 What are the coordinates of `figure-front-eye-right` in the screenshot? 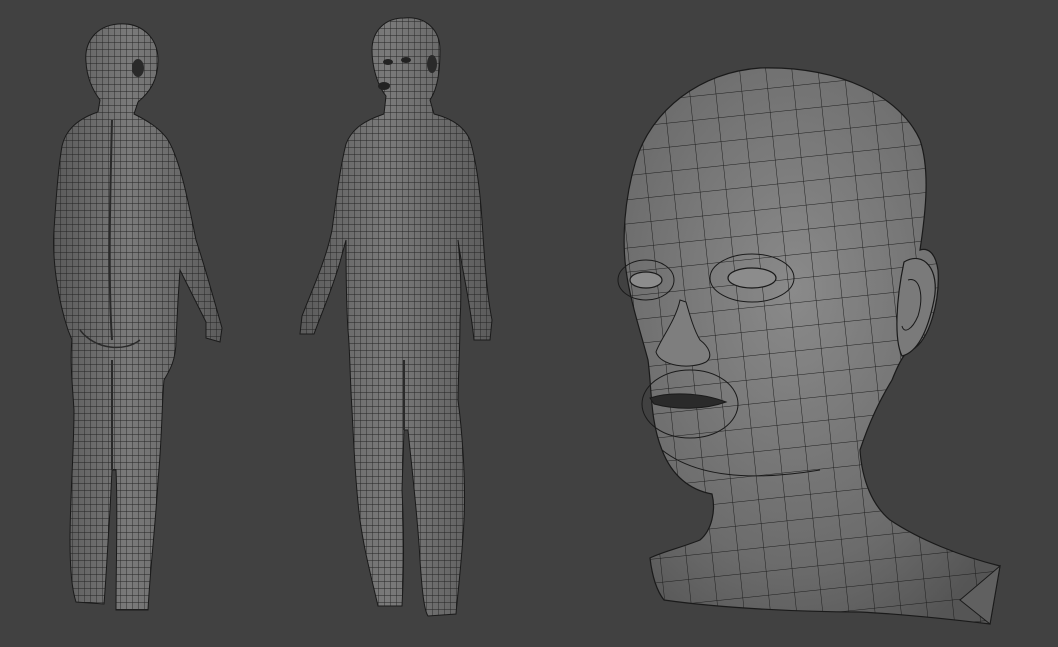 It's located at (406, 60).